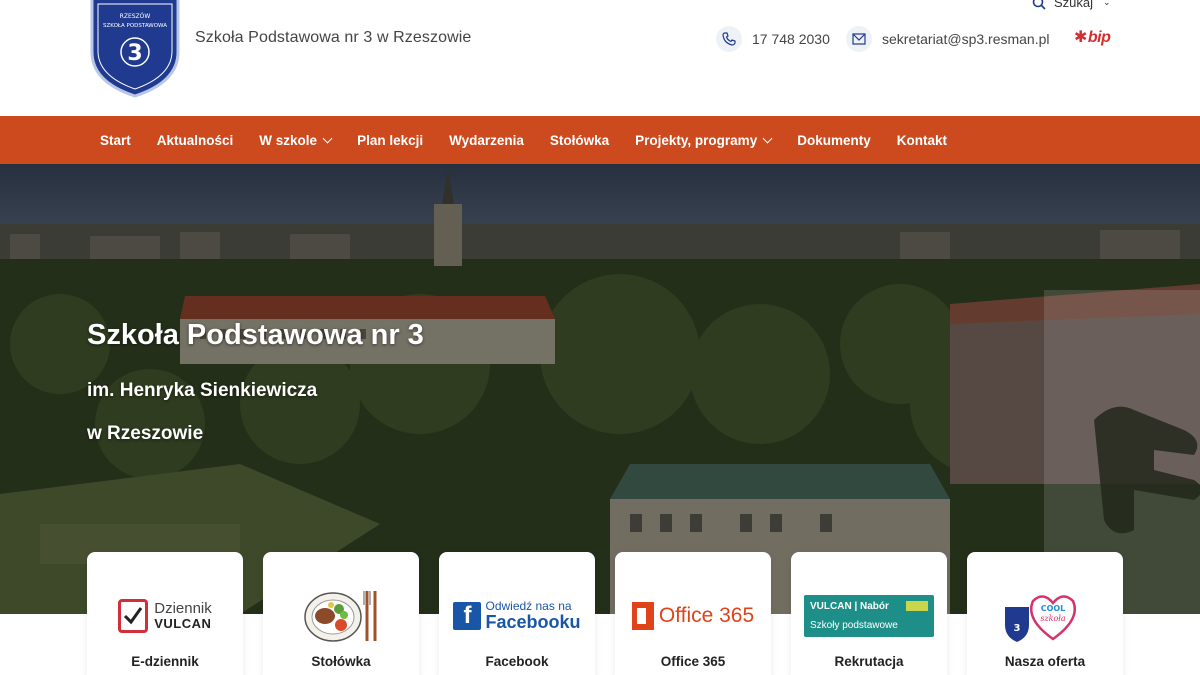 The height and width of the screenshot is (675, 1200). I want to click on card-facebook: f Odwiedź nas na Facebooku Facebook, so click(517, 613).